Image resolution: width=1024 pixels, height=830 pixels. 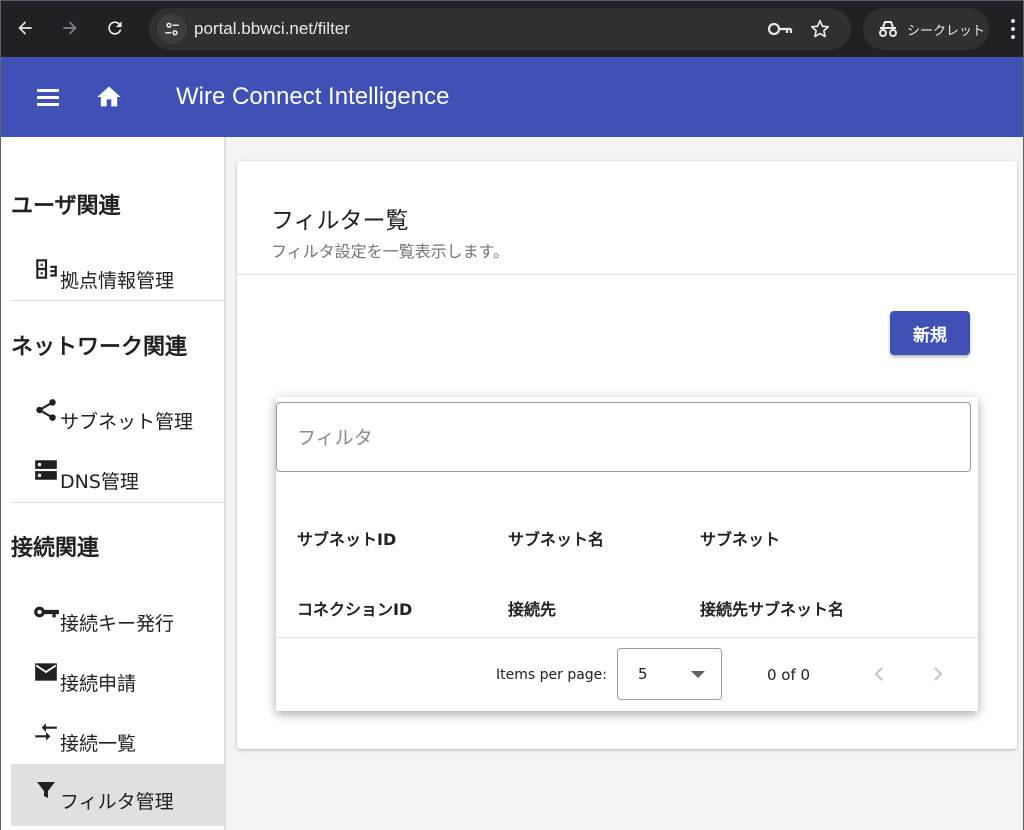 I want to click on url-text: portal.bbwci.net/filter, so click(x=272, y=28).